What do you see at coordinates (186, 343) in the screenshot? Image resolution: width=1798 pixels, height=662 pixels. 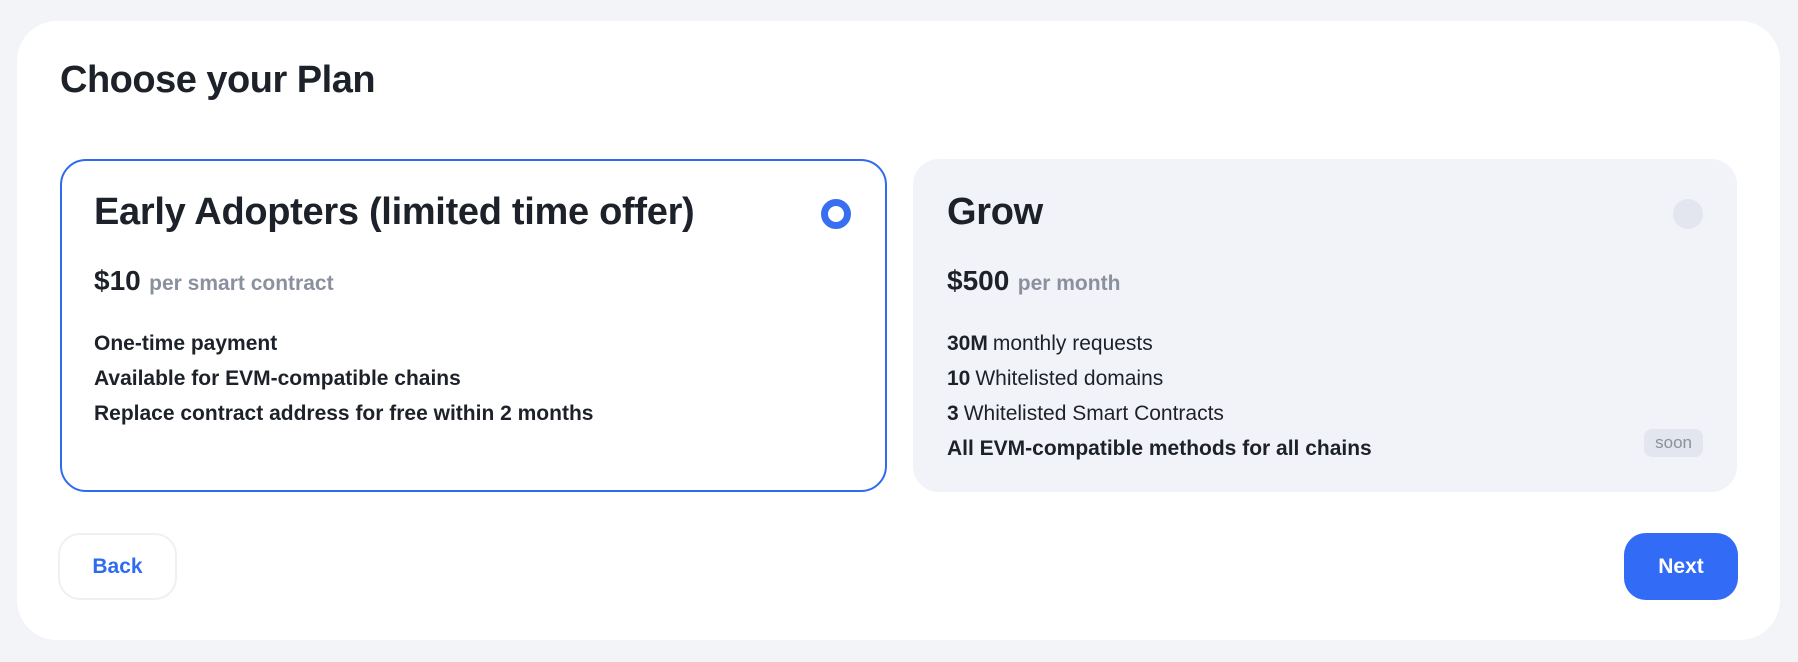 I see `feature-item: One-time payment` at bounding box center [186, 343].